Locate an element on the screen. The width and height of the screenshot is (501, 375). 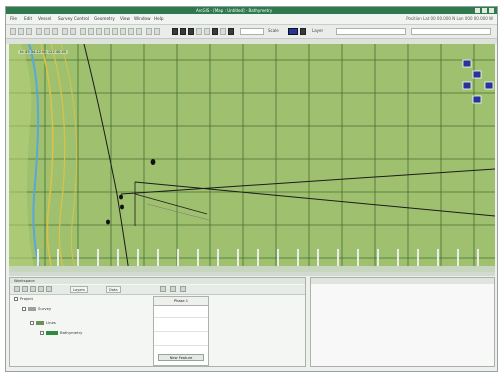
crosshair-icon is located at coordinates (175, 31).